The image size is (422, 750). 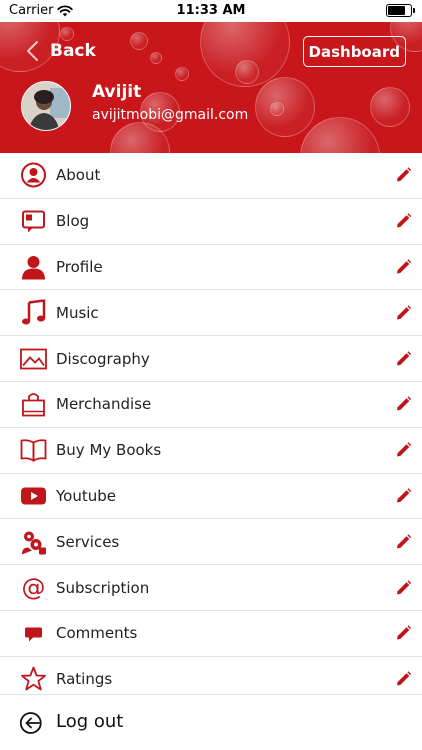 What do you see at coordinates (211, 405) in the screenshot?
I see `menu-item-merchandise: Merchandise` at bounding box center [211, 405].